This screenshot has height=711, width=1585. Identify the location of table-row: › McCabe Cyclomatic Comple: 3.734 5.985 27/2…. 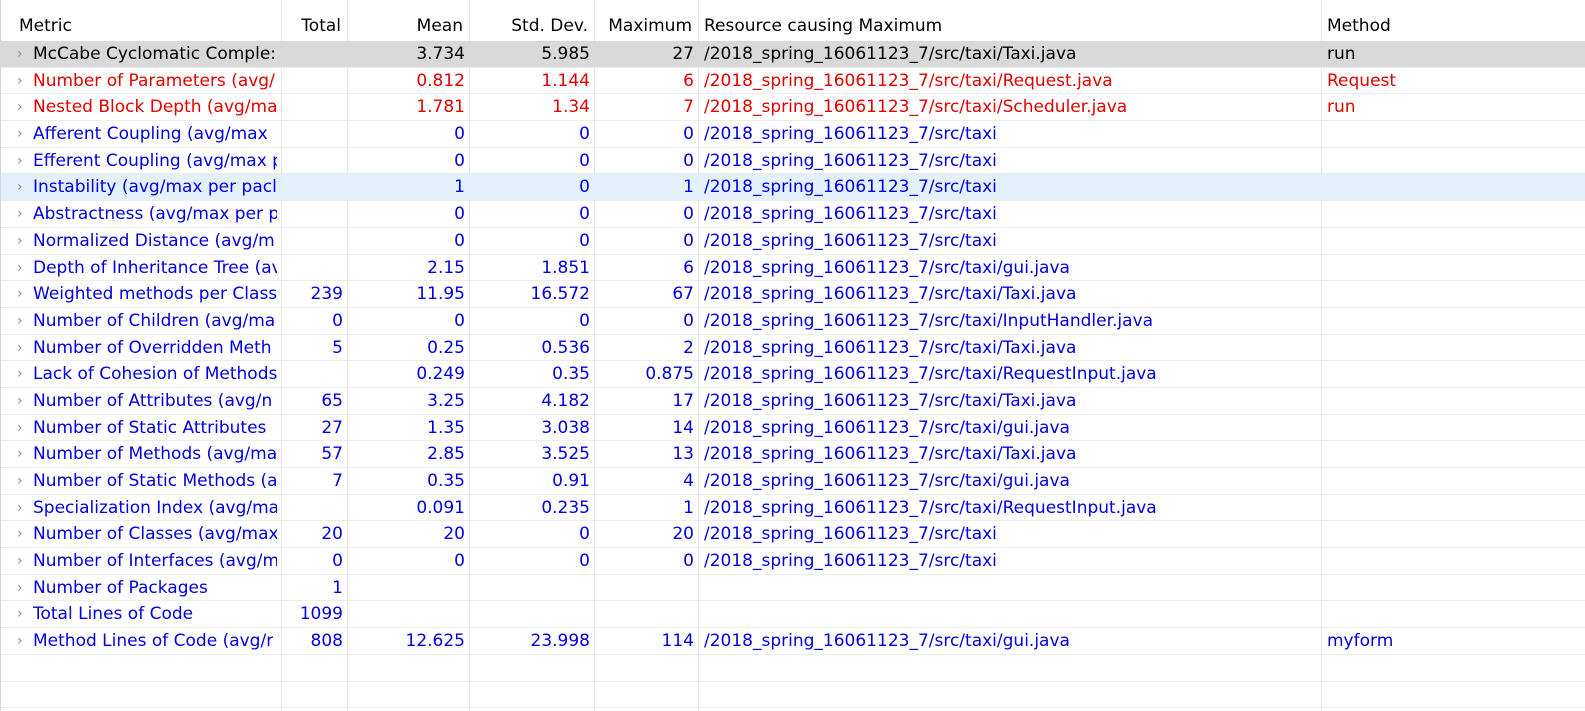
(793, 54).